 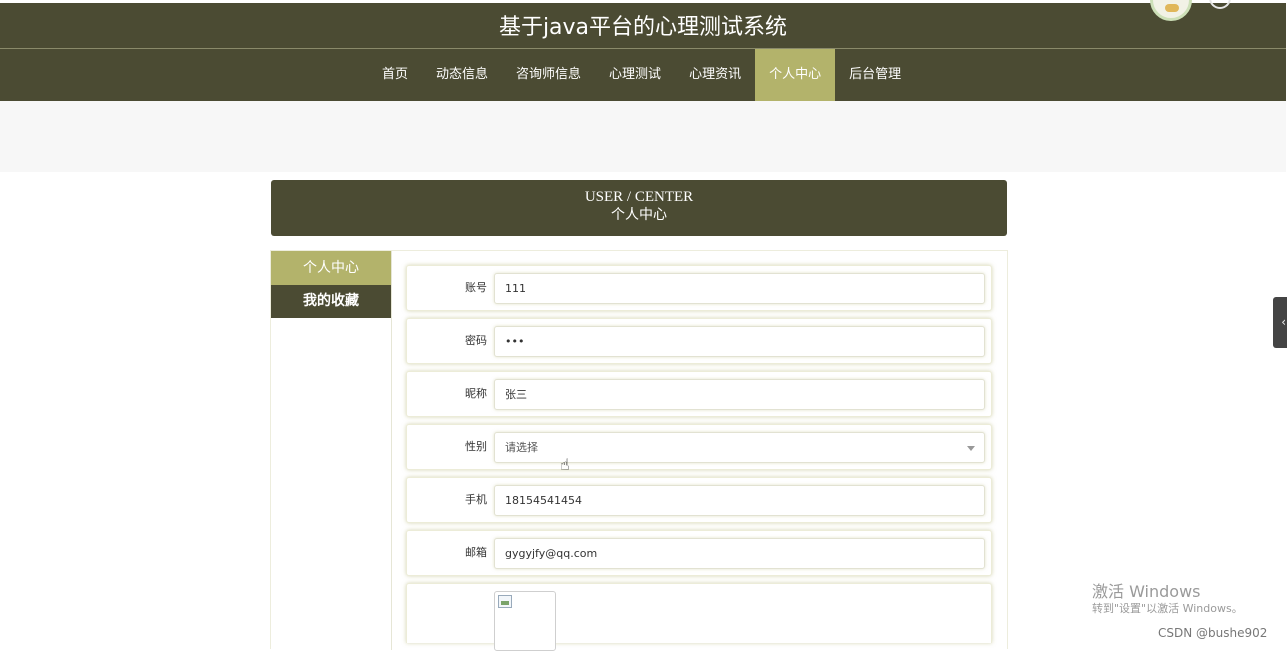 I want to click on hand-pointer-icon: ☝, so click(x=565, y=464).